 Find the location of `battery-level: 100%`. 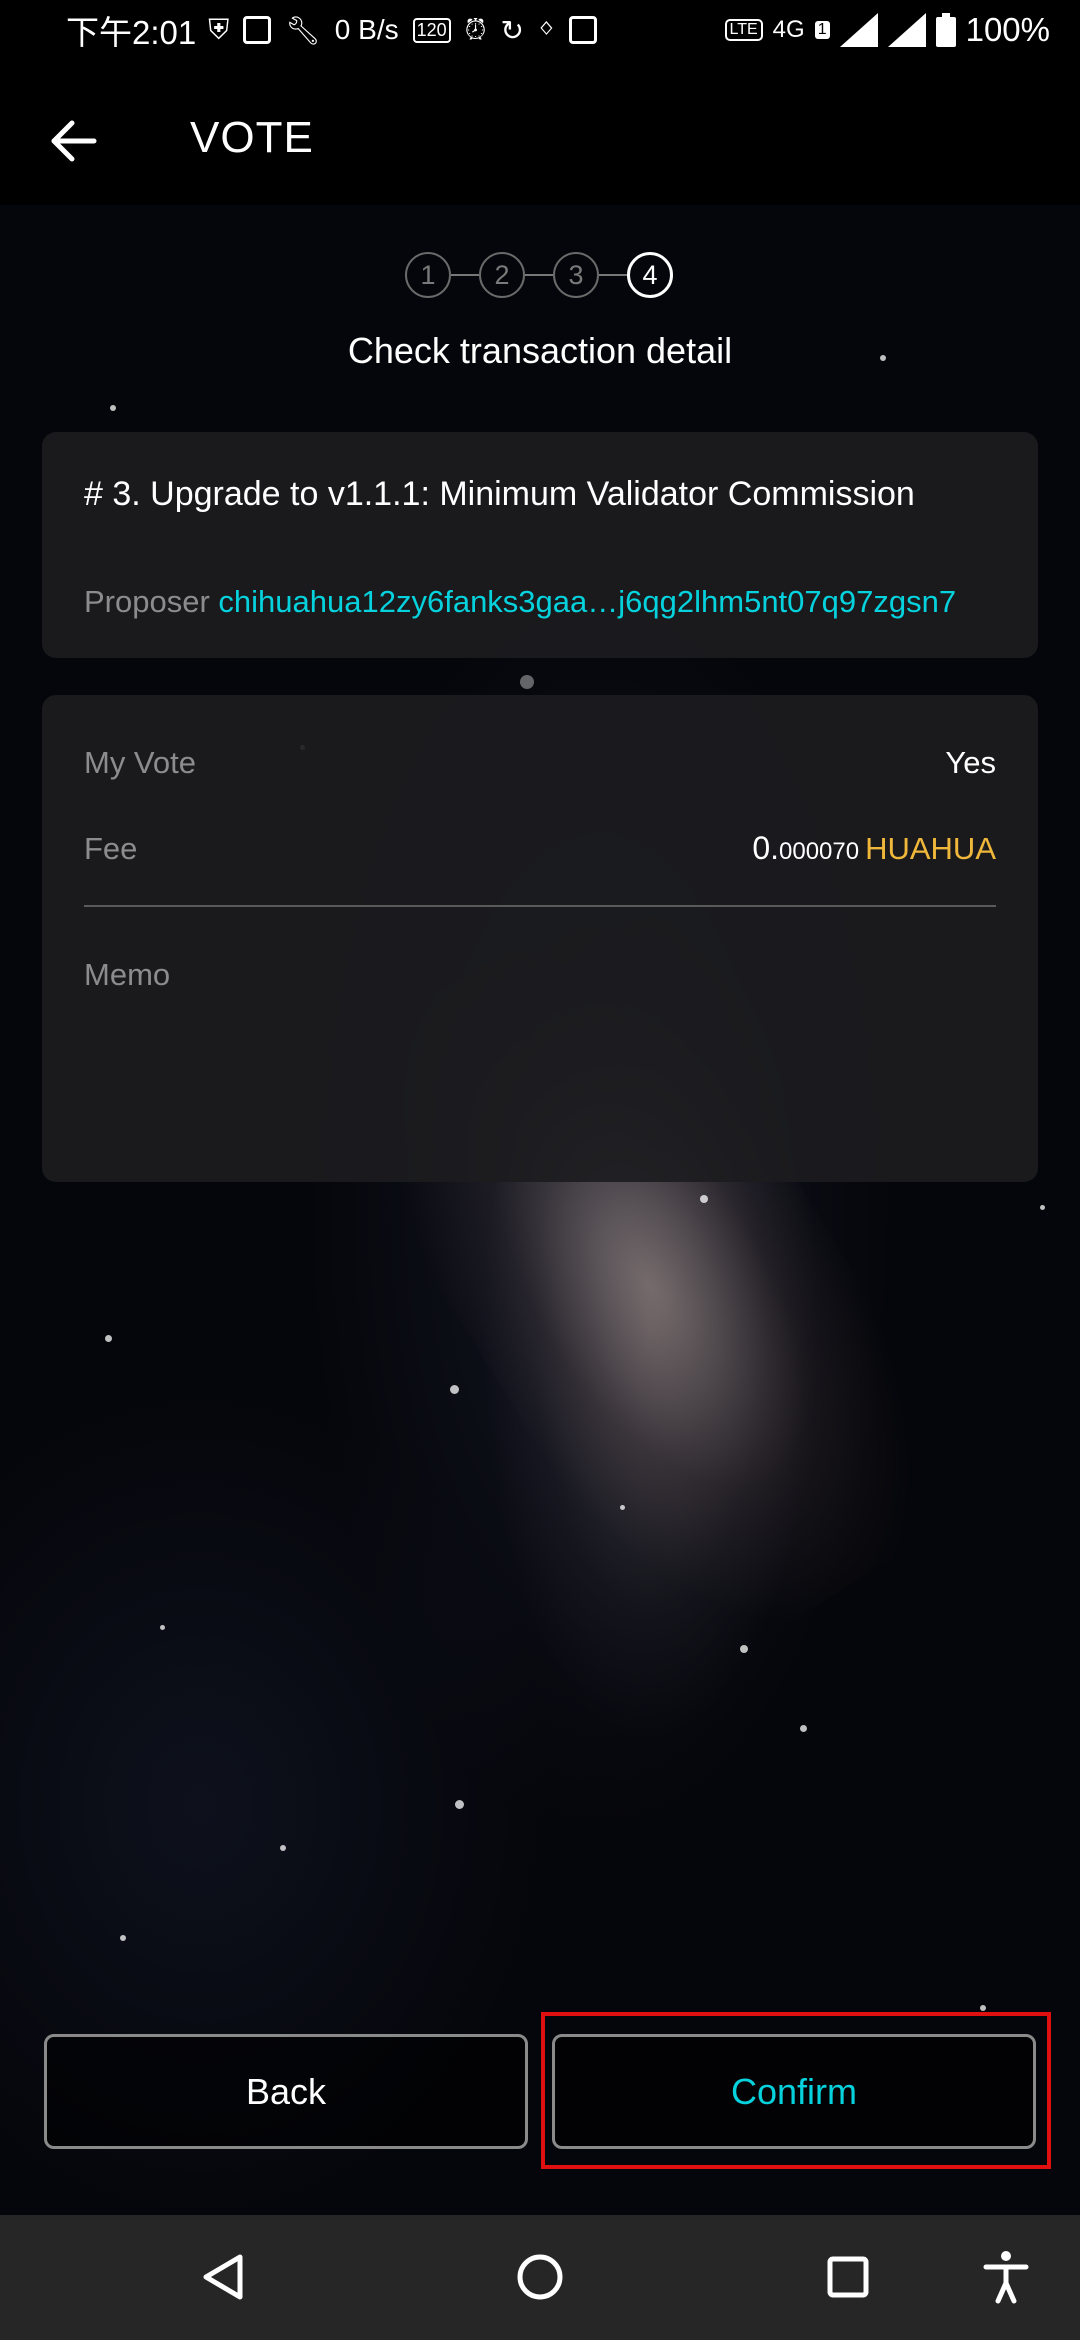

battery-level: 100% is located at coordinates (1007, 29).